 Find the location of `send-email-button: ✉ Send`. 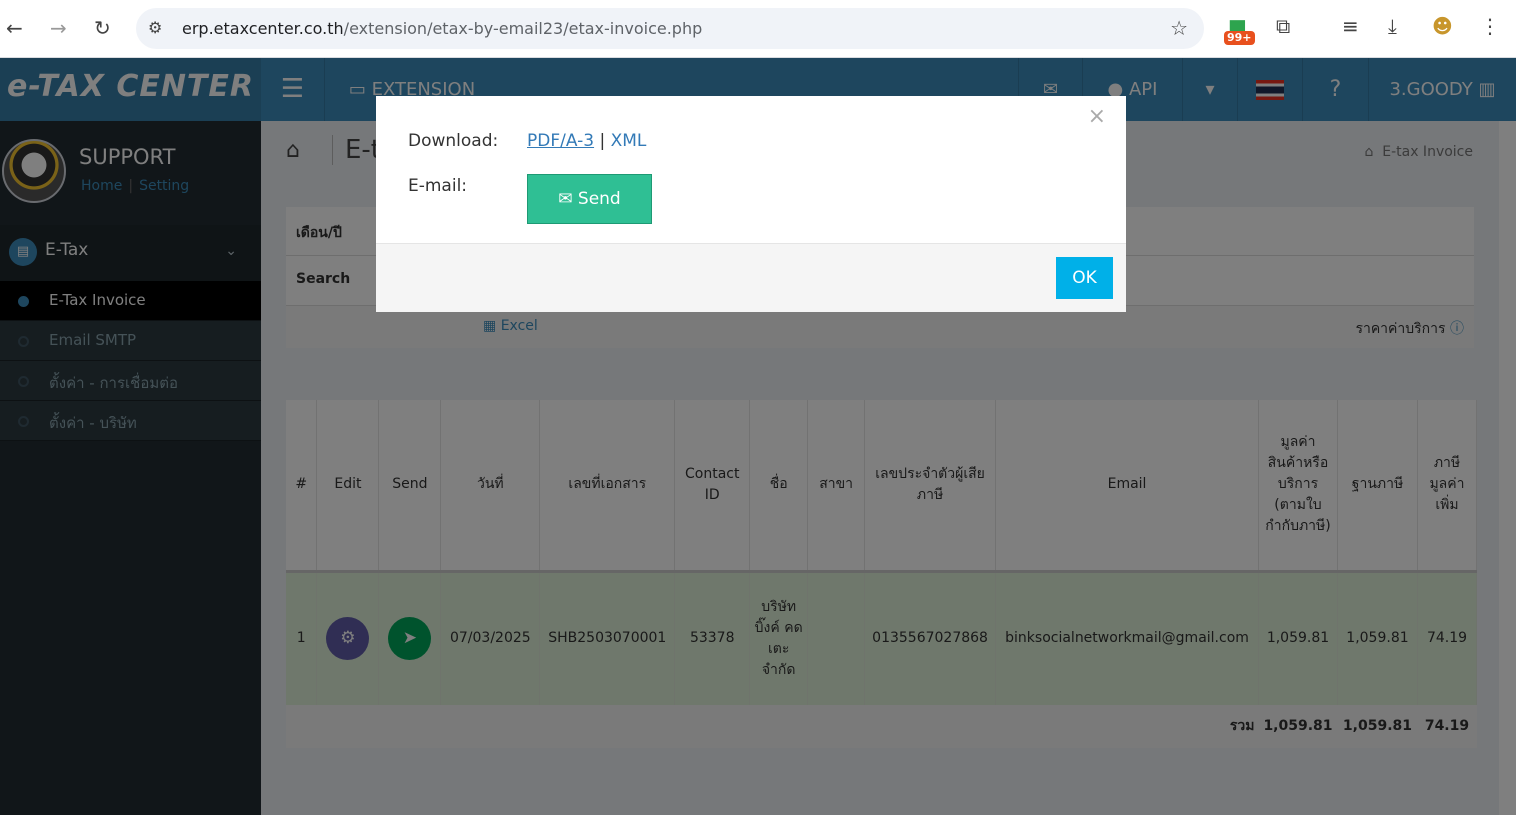

send-email-button: ✉ Send is located at coordinates (589, 199).